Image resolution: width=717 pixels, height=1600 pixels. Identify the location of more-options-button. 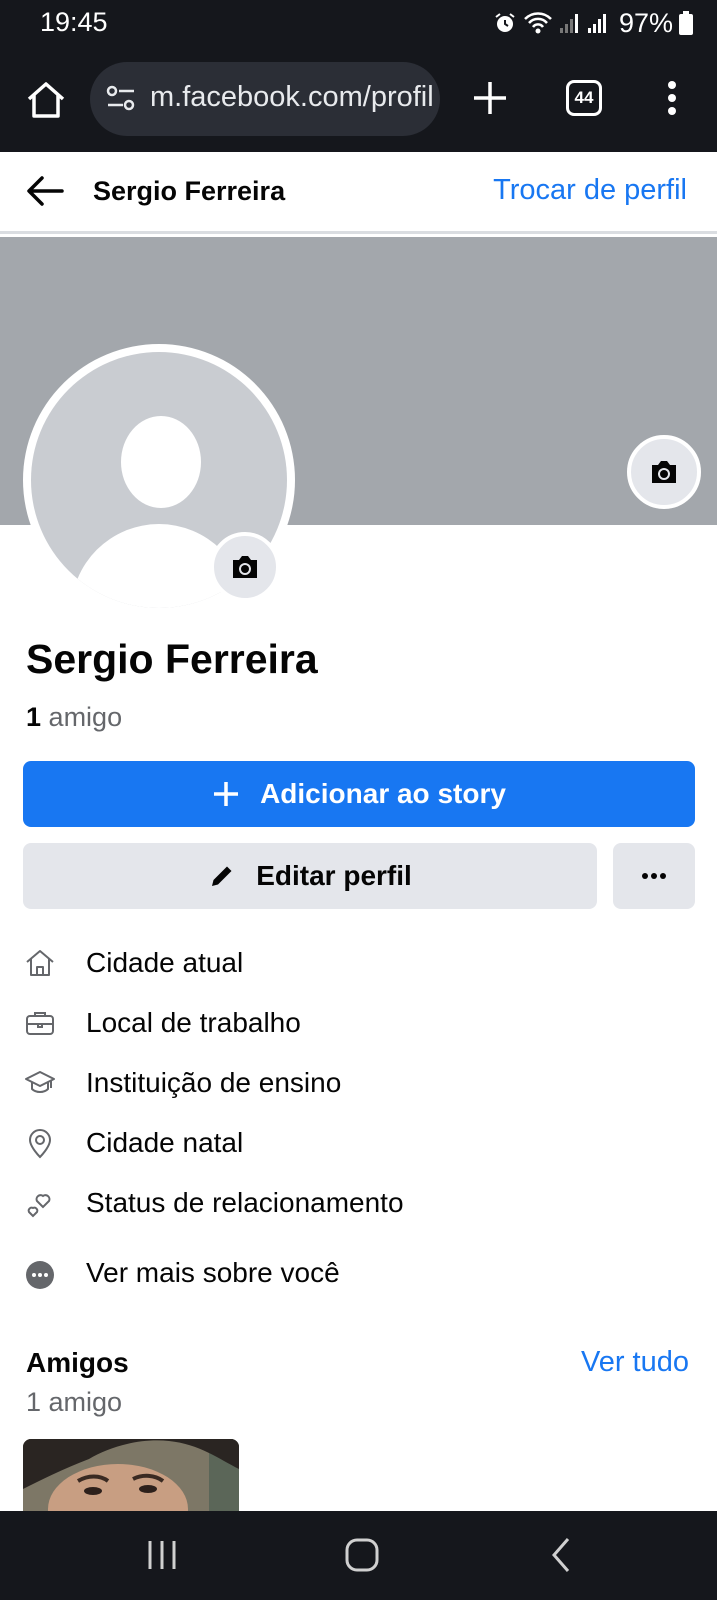
(654, 876).